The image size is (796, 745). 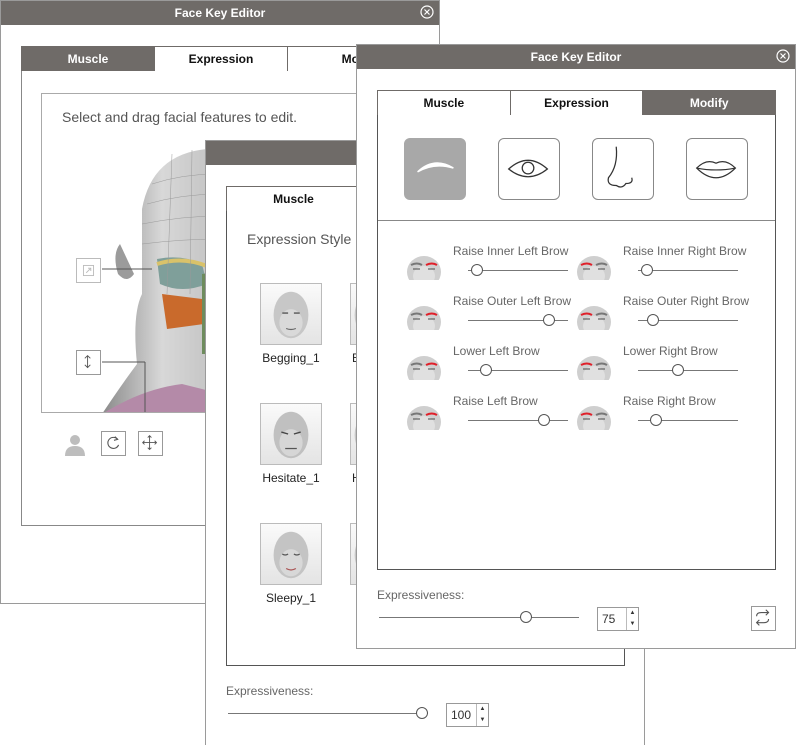 I want to click on brow-slider-label: Raise Right Brow, so click(x=669, y=401).